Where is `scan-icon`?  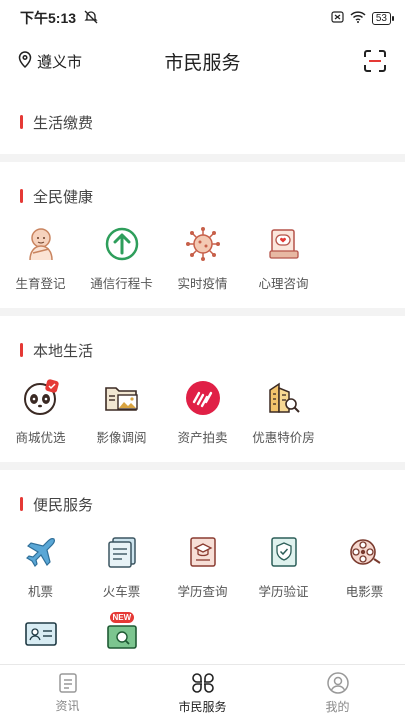
scan-icon is located at coordinates (375, 61).